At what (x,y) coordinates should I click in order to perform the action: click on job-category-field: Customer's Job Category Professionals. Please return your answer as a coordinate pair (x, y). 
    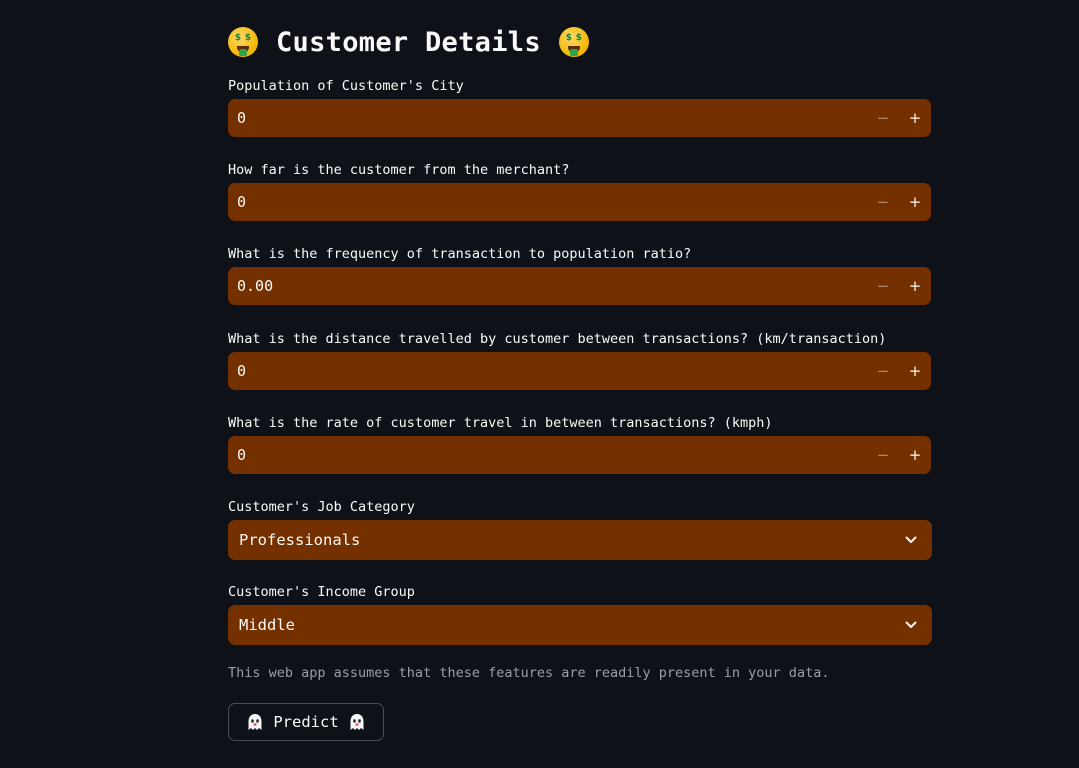
    Looking at the image, I should click on (580, 528).